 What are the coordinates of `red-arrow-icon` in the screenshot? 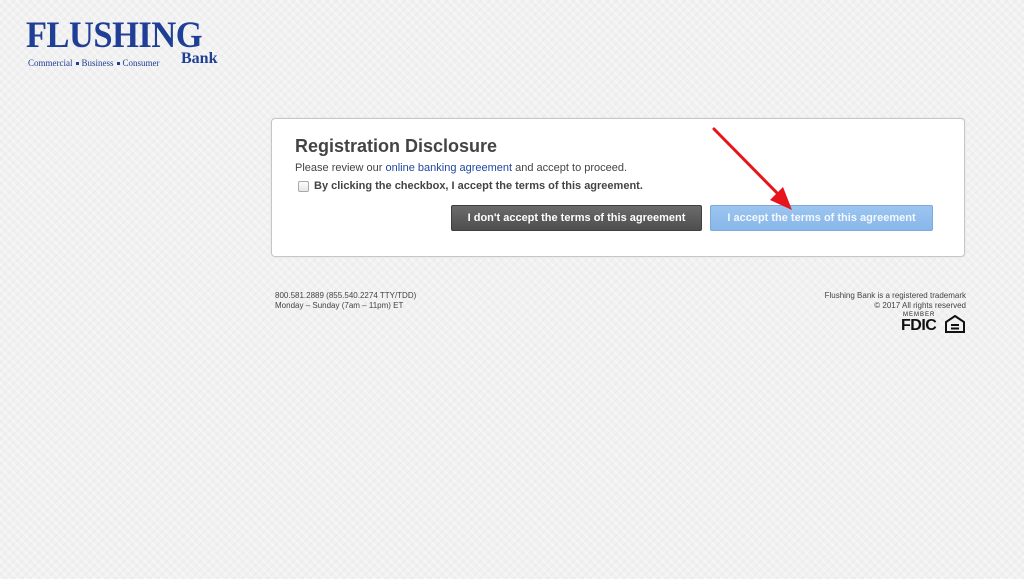 It's located at (752, 168).